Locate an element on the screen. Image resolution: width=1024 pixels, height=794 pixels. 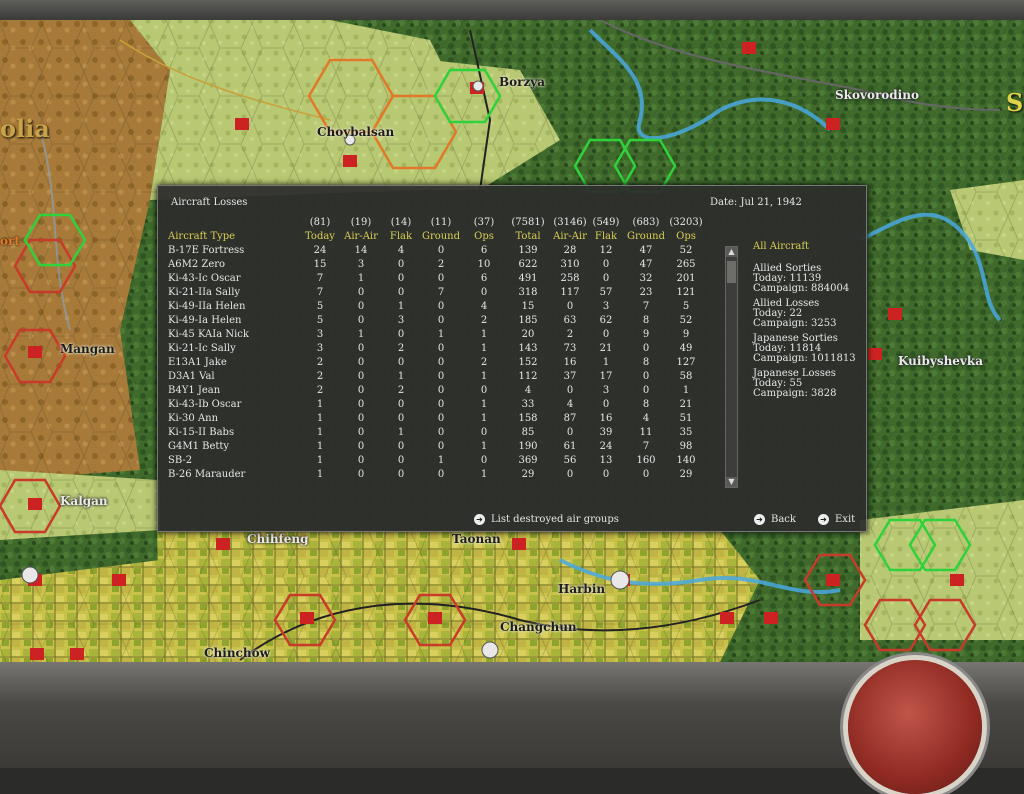
scroll-thumb is located at coordinates (731, 272).